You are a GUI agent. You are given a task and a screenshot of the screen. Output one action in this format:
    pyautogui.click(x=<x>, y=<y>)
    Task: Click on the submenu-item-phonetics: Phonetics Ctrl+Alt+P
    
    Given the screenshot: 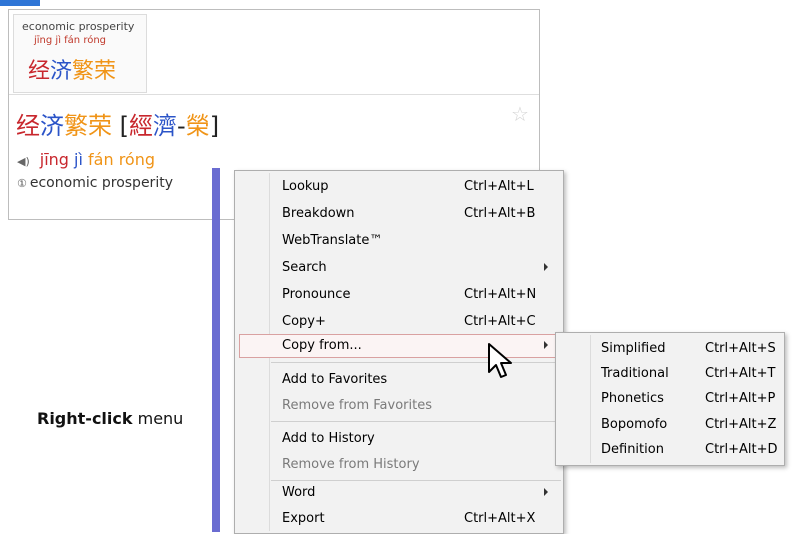 What is the action you would take?
    pyautogui.click(x=670, y=399)
    